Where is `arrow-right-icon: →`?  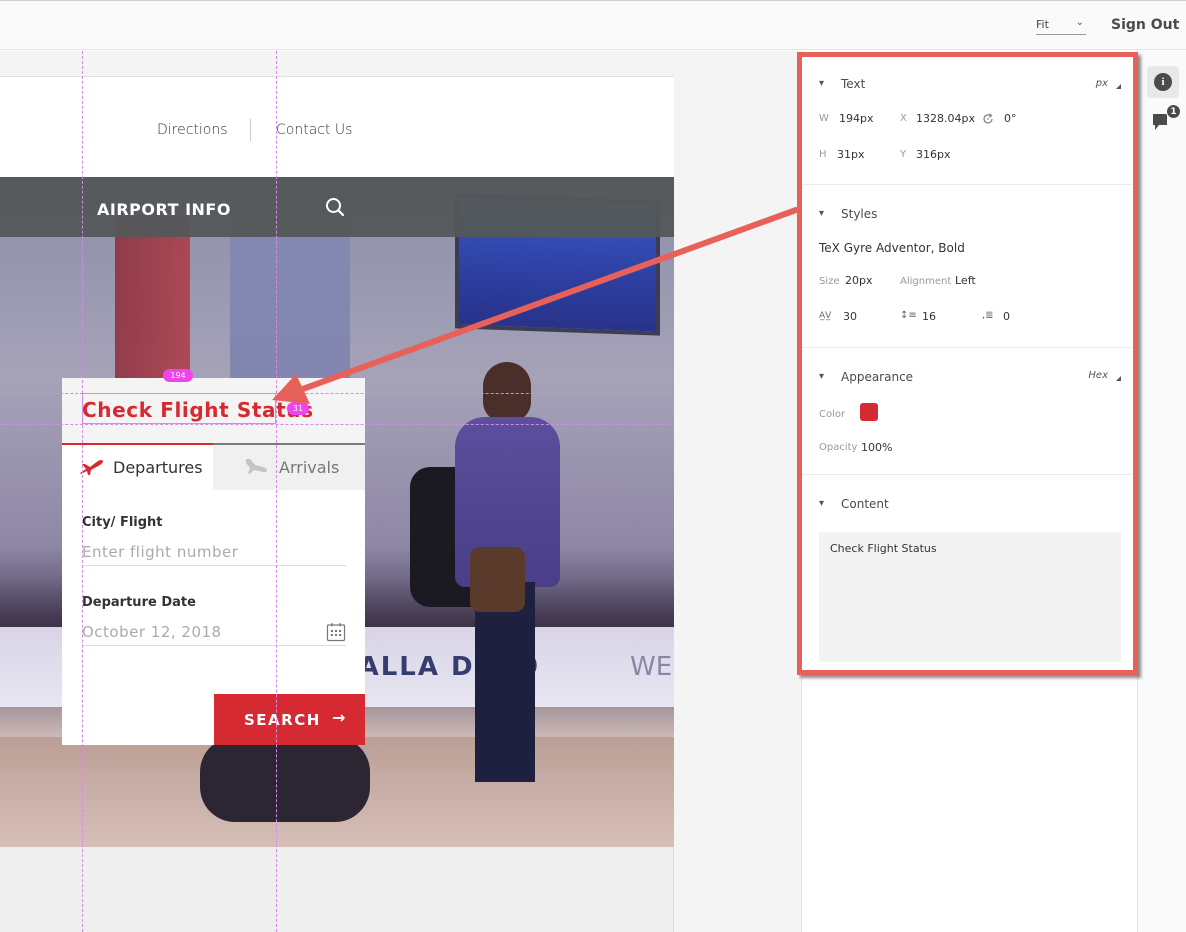 arrow-right-icon: → is located at coordinates (339, 717).